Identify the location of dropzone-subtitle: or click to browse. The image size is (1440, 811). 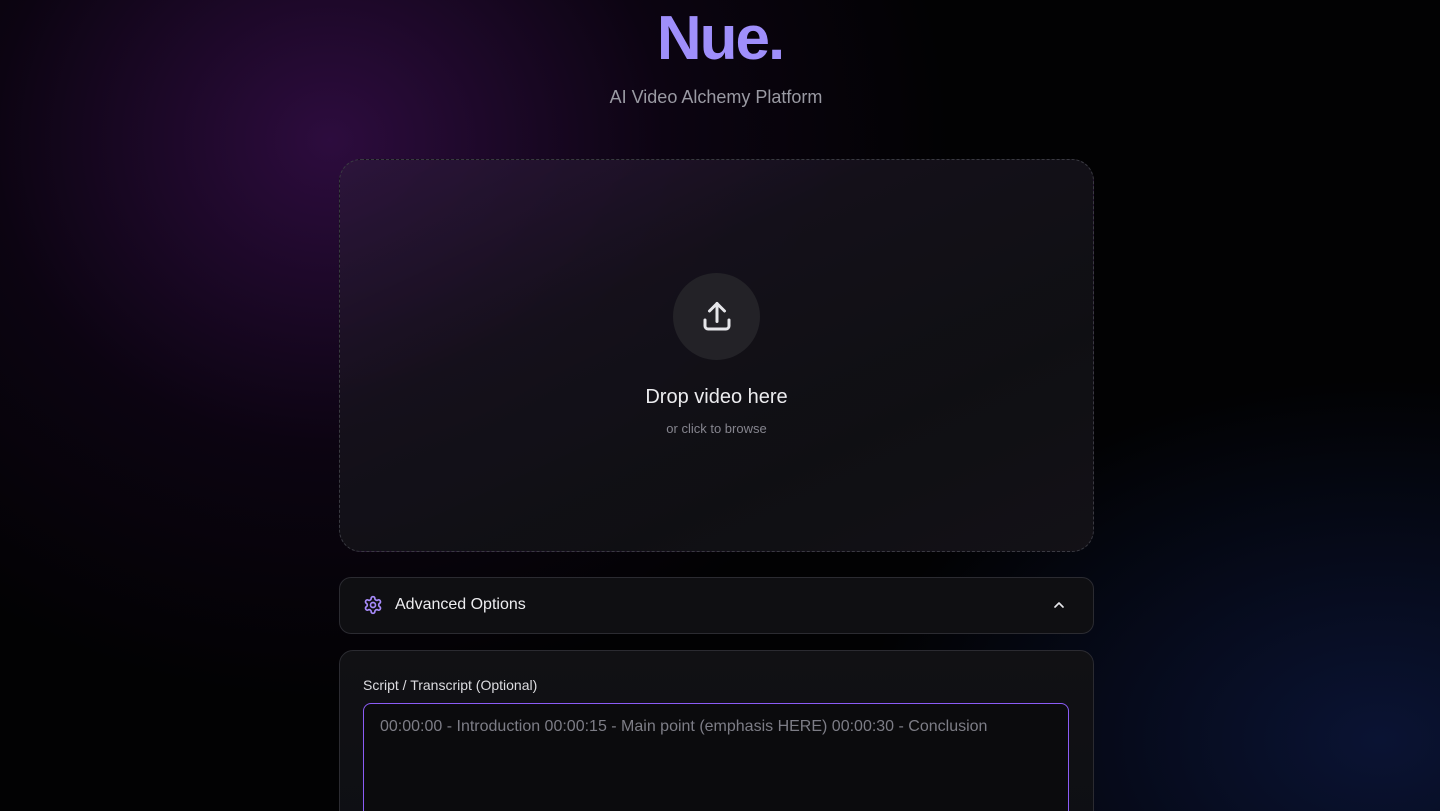
(716, 428).